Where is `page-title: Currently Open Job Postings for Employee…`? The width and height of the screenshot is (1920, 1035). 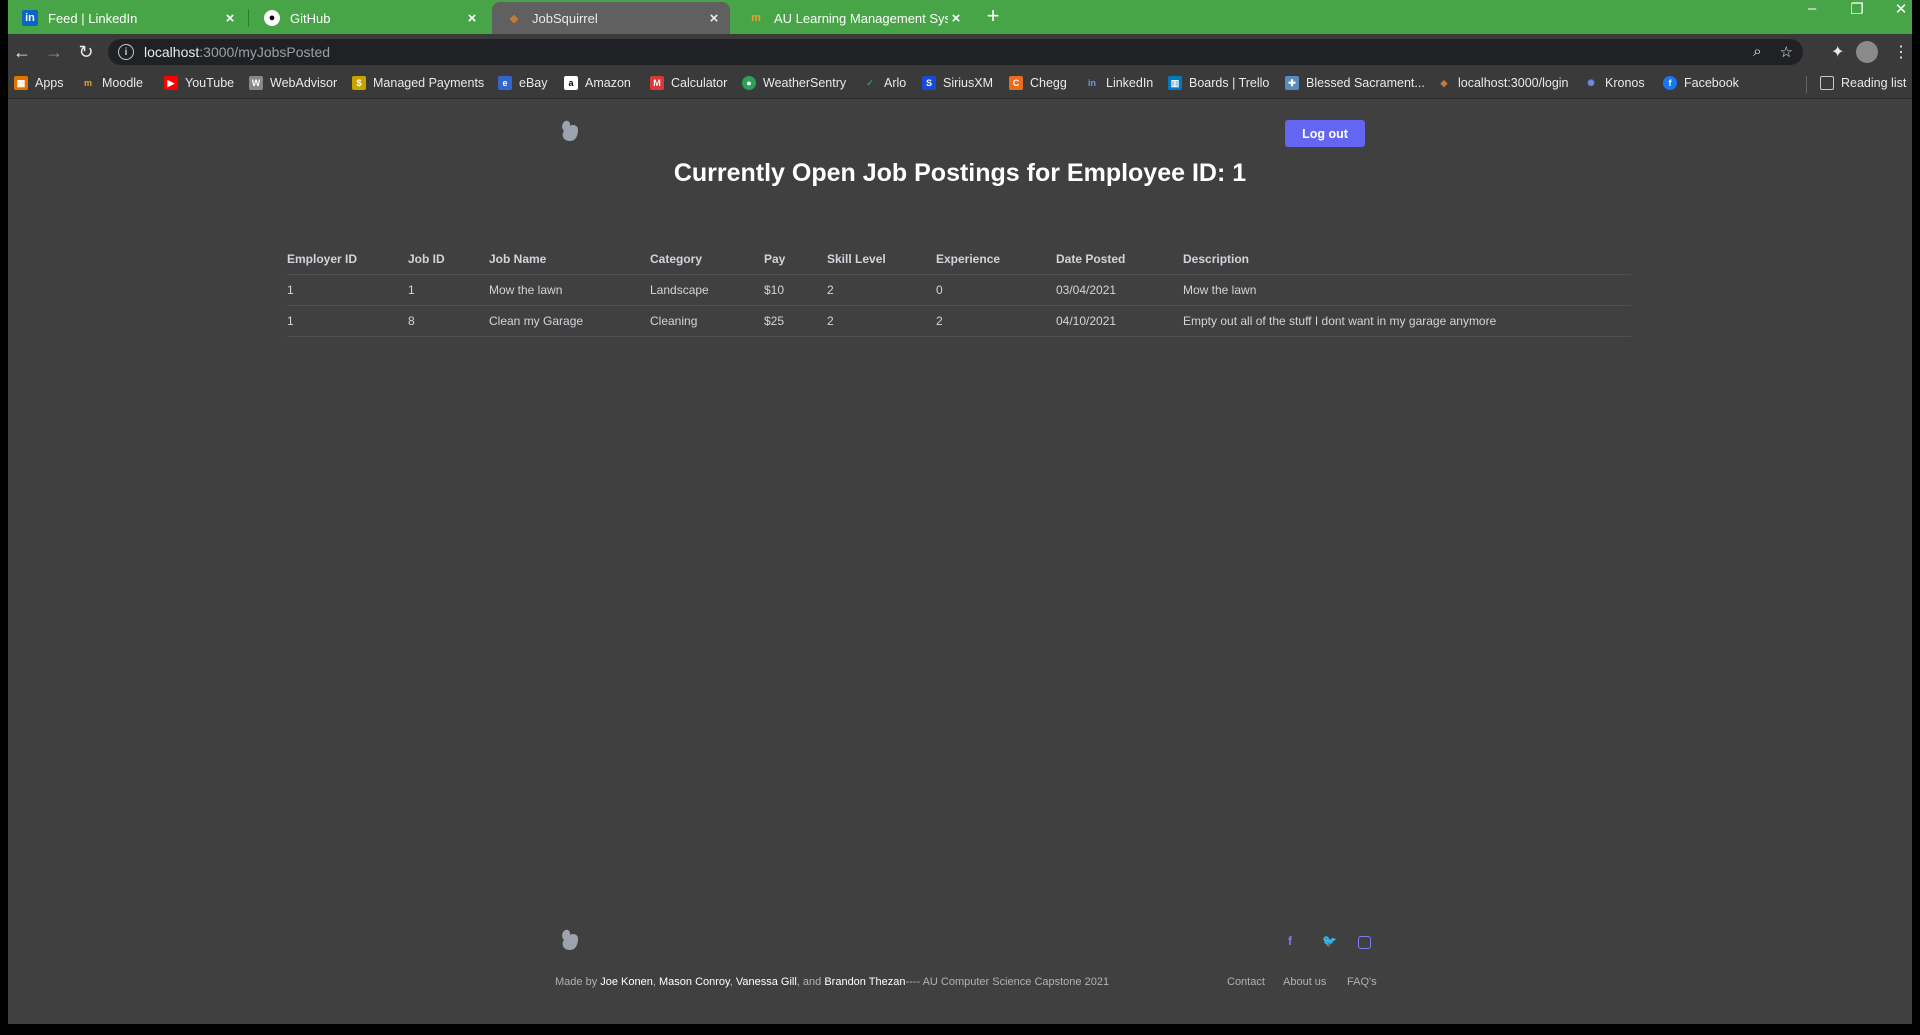 page-title: Currently Open Job Postings for Employee… is located at coordinates (960, 173).